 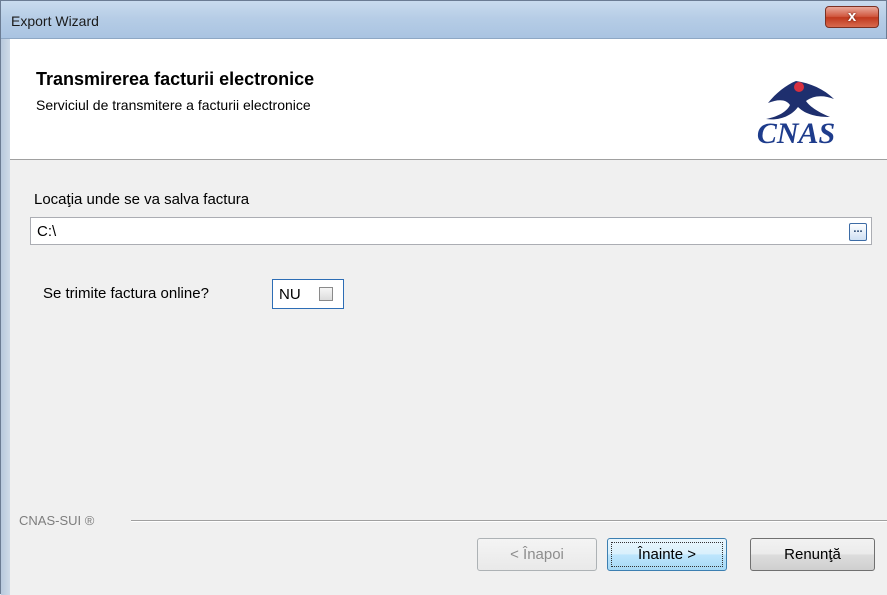 What do you see at coordinates (537, 554) in the screenshot?
I see `back-button: < Înapoi` at bounding box center [537, 554].